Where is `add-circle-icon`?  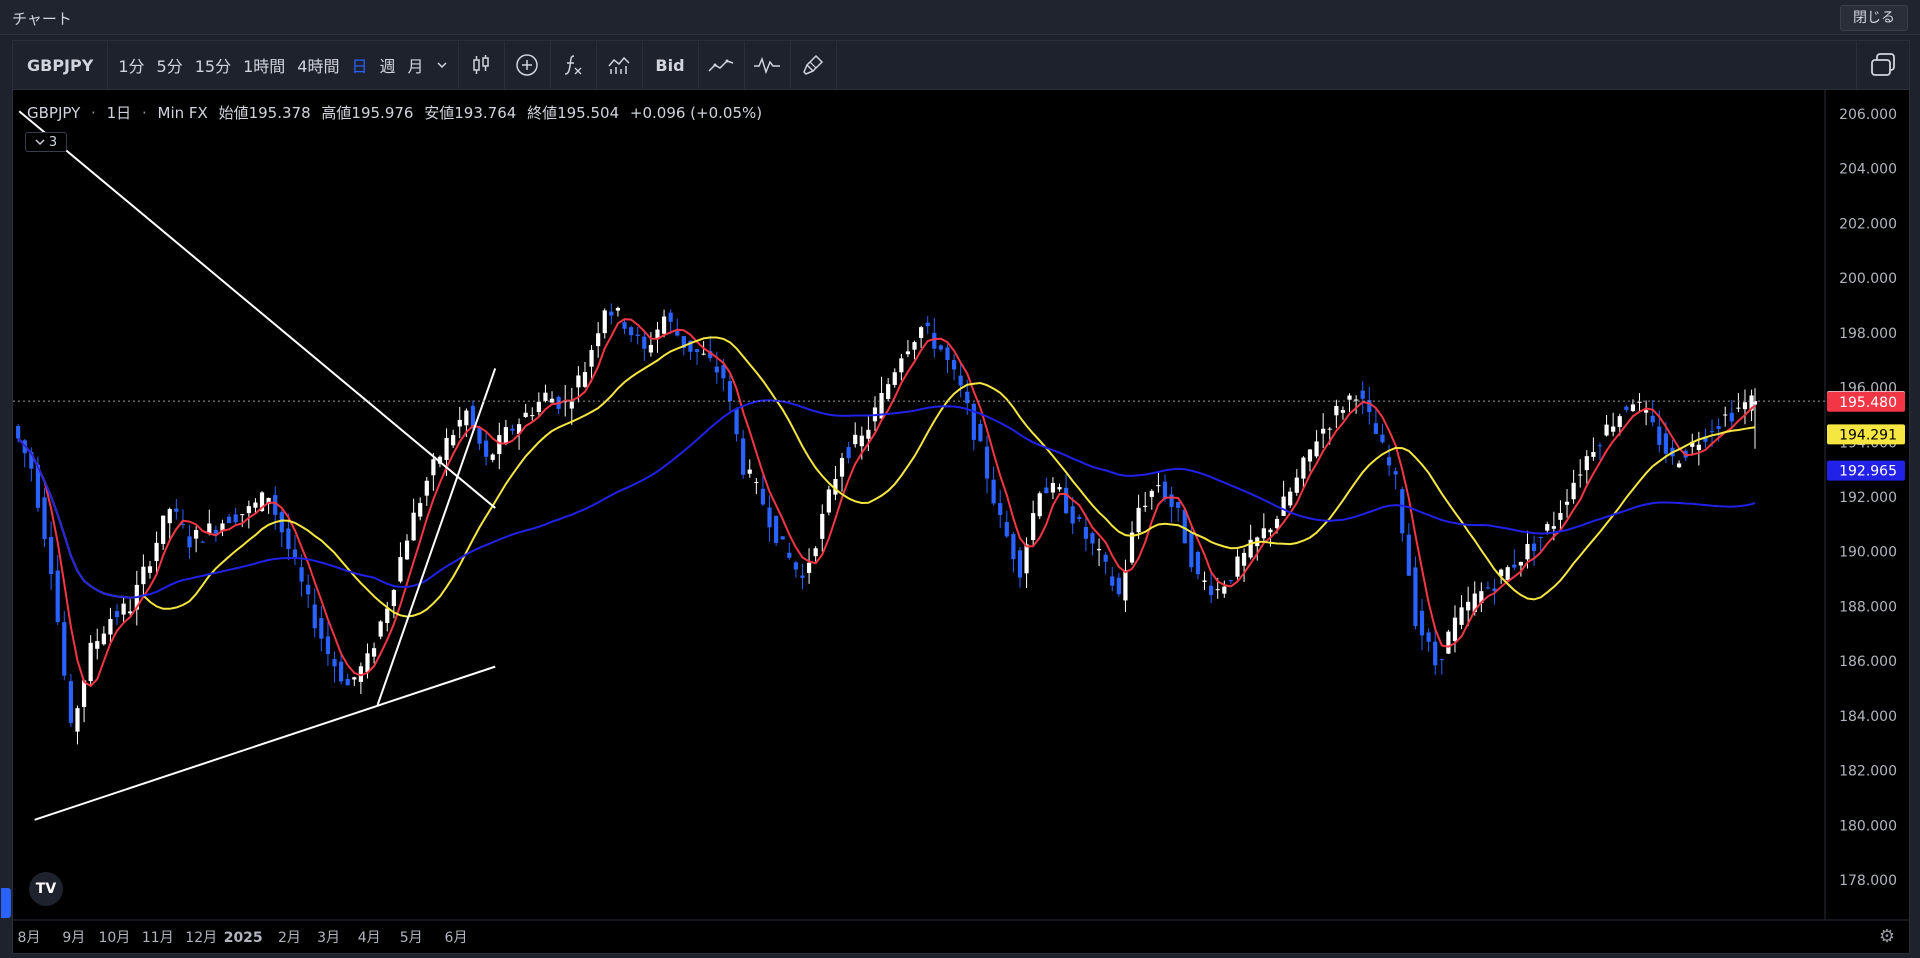 add-circle-icon is located at coordinates (528, 65).